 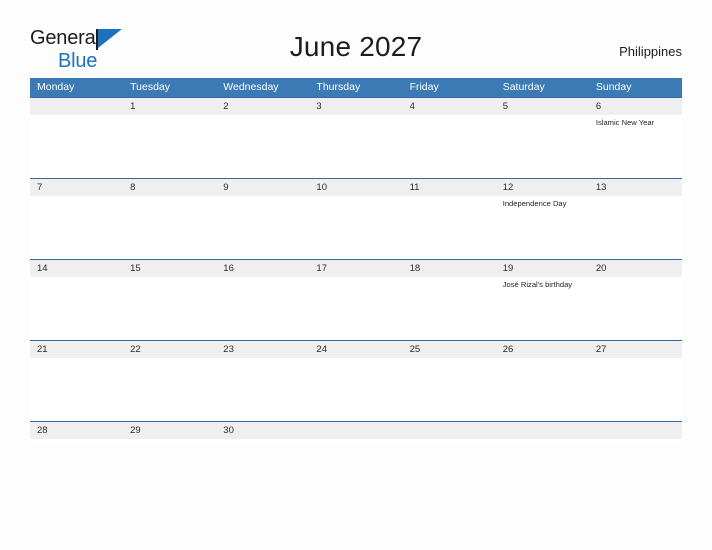 I want to click on week-event-band: Independence Day, so click(x=356, y=228).